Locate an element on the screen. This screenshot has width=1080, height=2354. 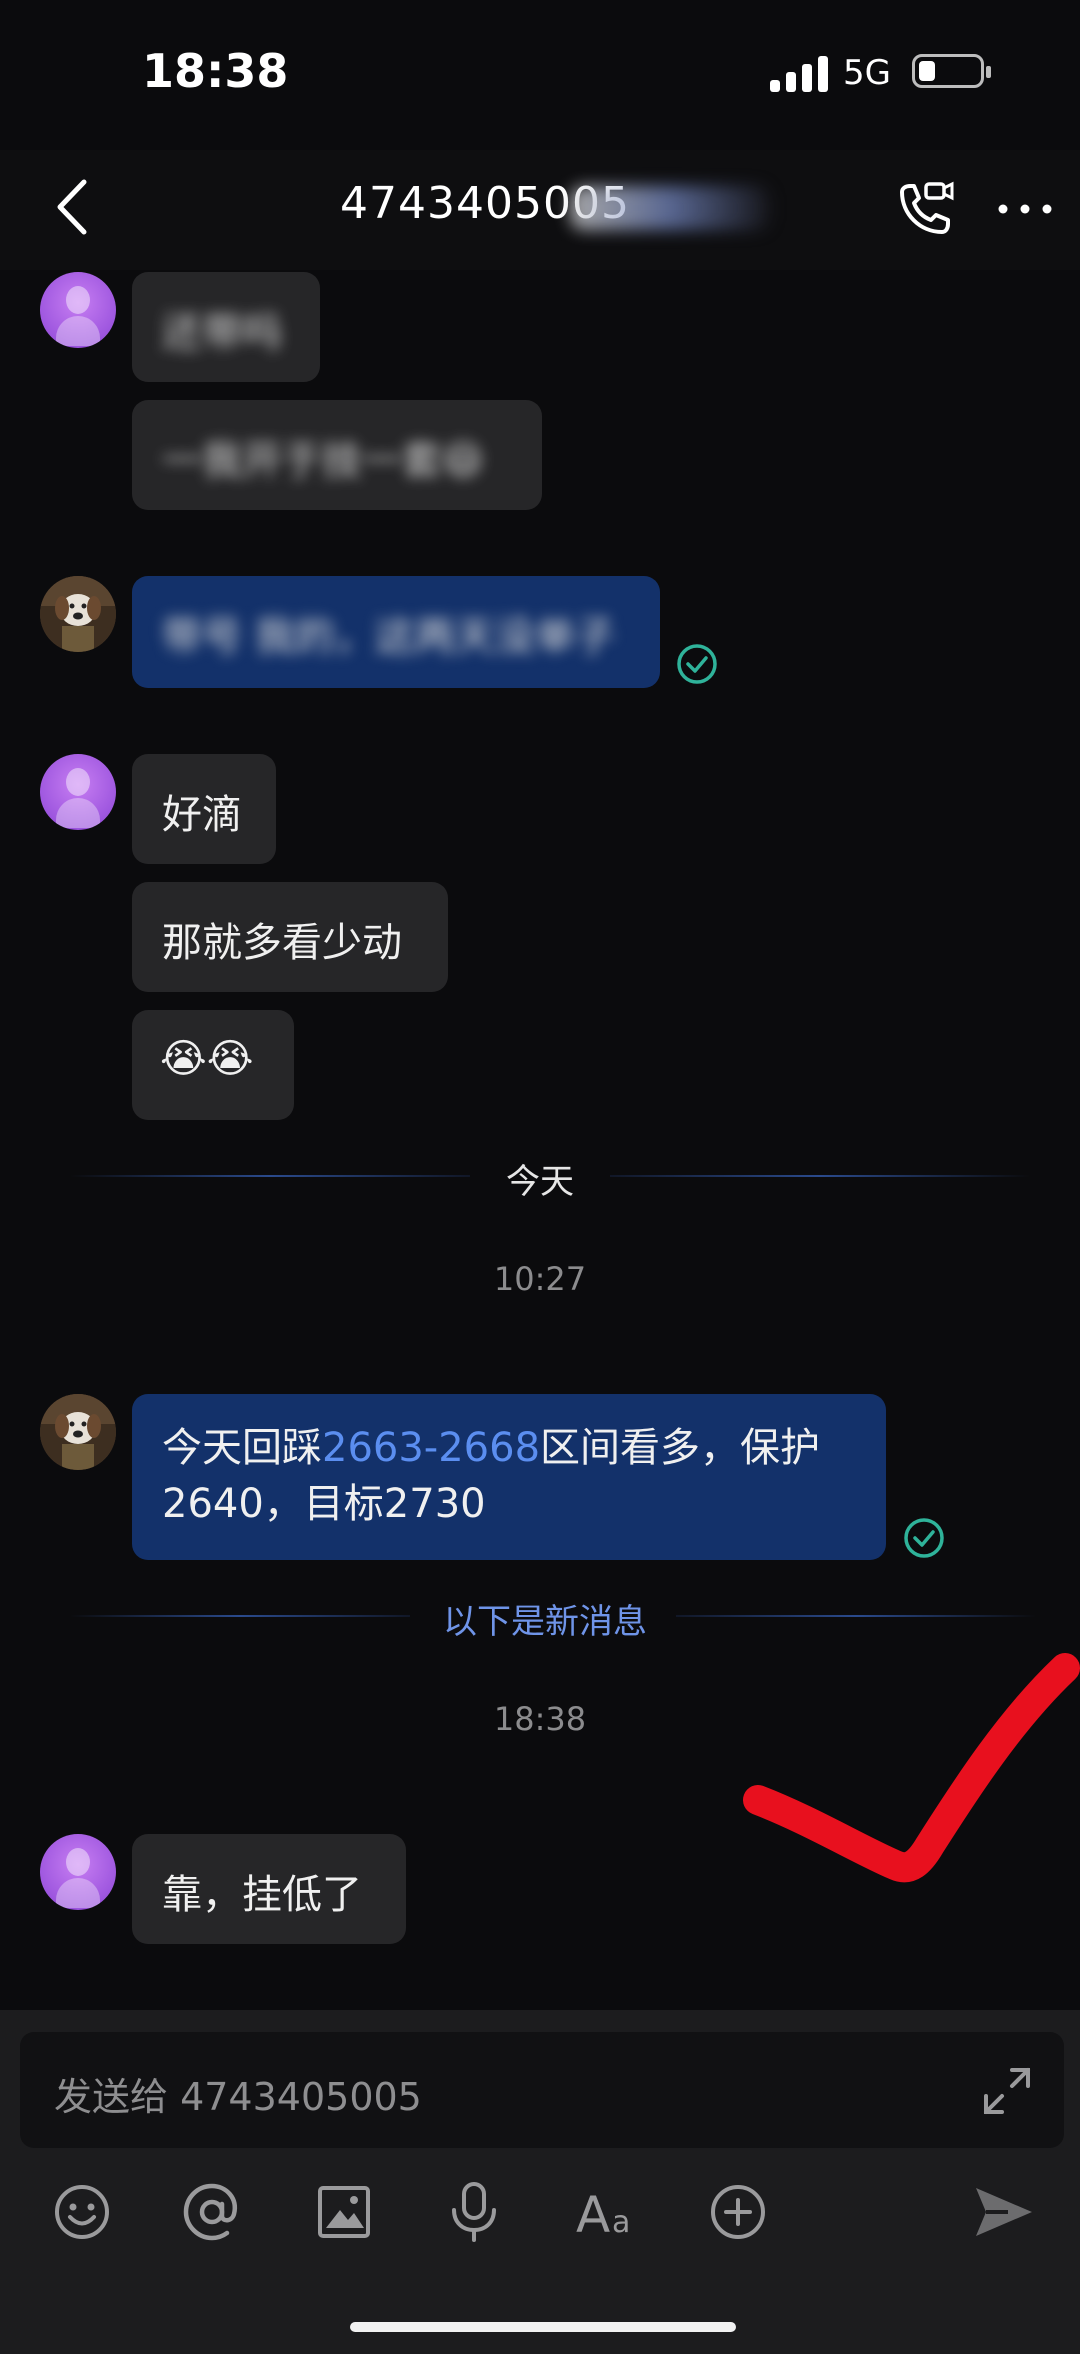
message-text: 带号 我的，这两天没单子 is located at coordinates (388, 637).